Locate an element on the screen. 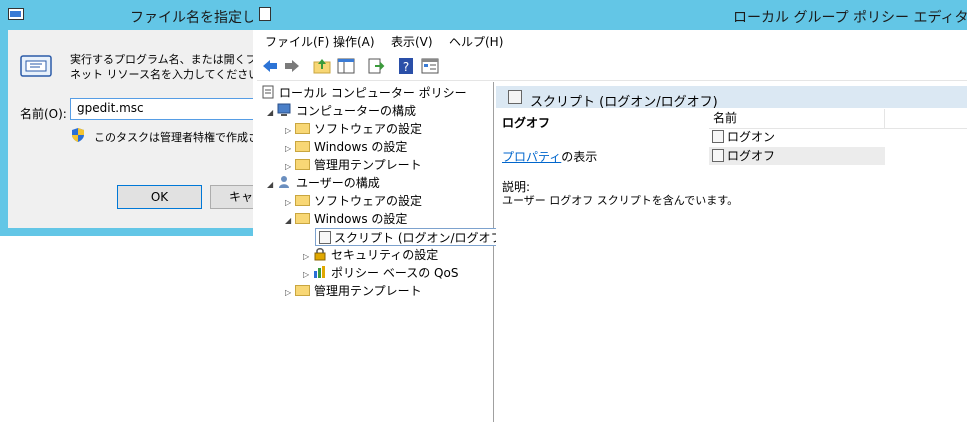 The height and width of the screenshot is (422, 967). tree-item-computer-config: ◢ コンピューターの構成 is located at coordinates (341, 111).